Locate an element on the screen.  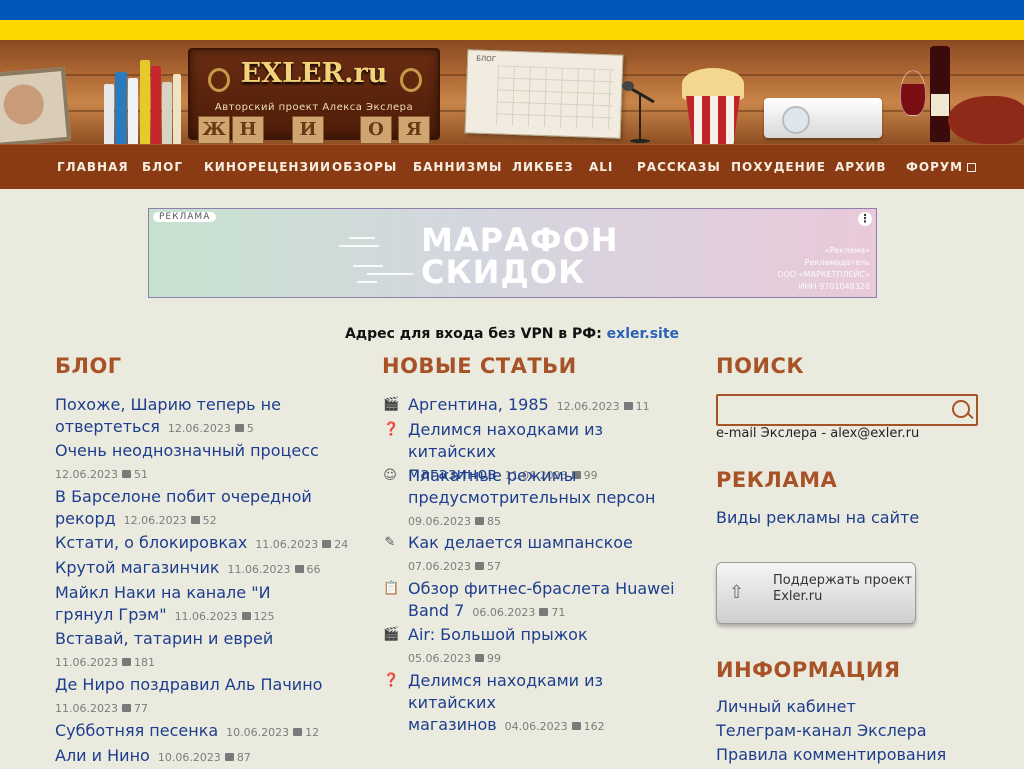
search-input is located at coordinates (847, 410).